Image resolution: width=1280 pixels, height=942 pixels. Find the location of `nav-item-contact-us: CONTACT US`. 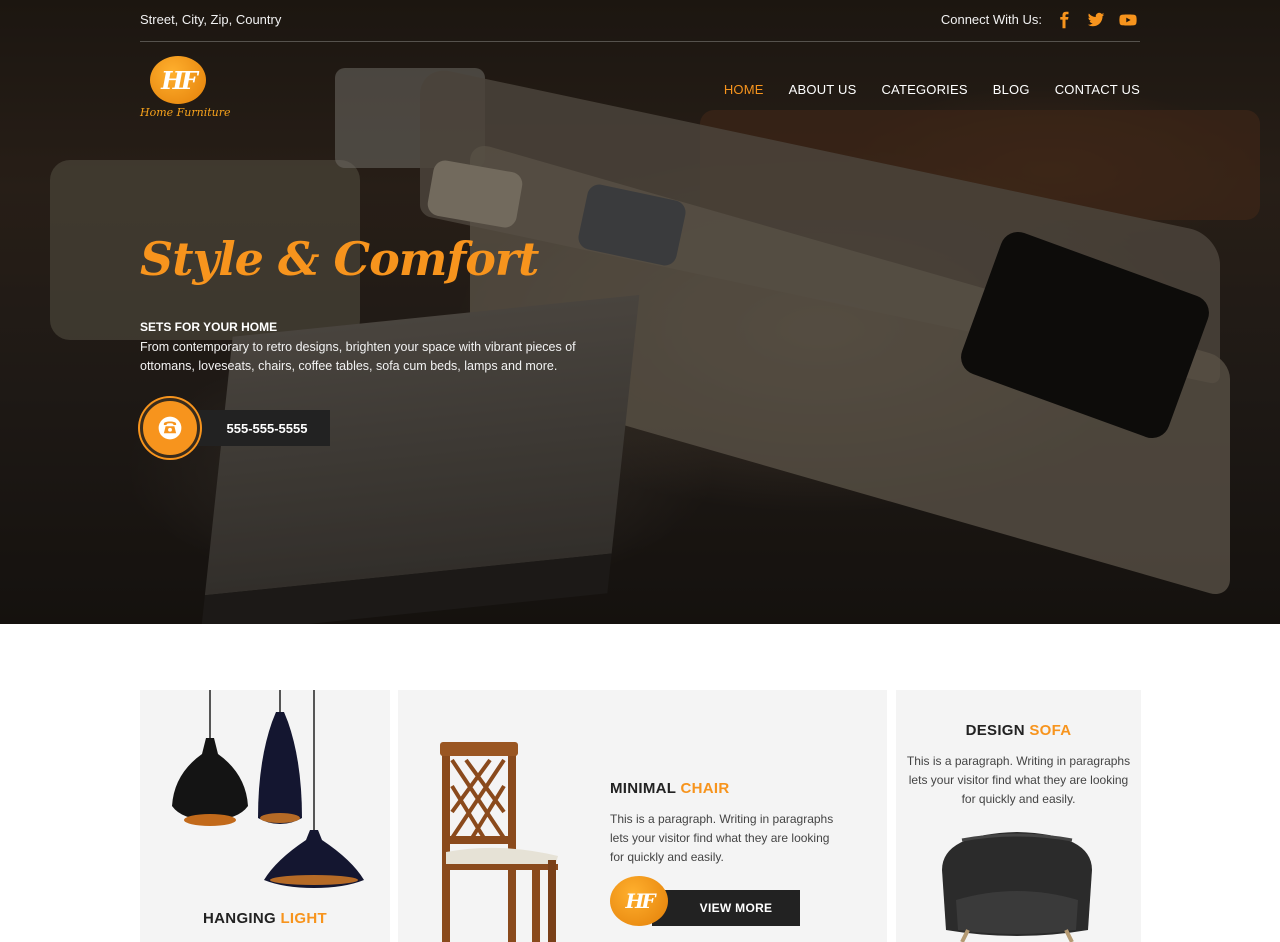

nav-item-contact-us: CONTACT US is located at coordinates (1097, 89).